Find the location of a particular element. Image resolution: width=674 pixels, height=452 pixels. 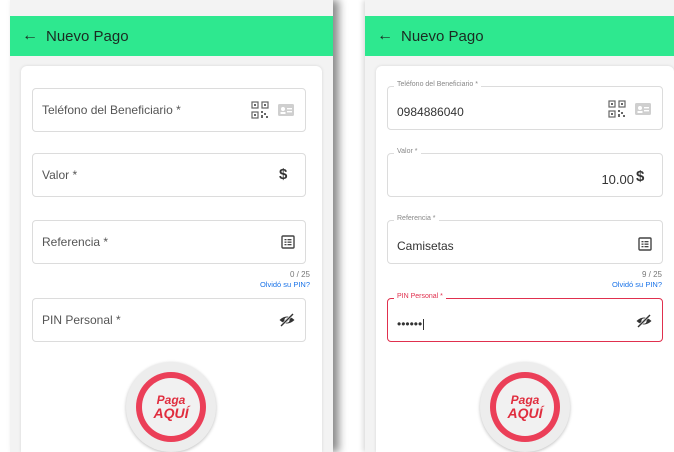

phone-value: 0984886040 is located at coordinates (430, 112).